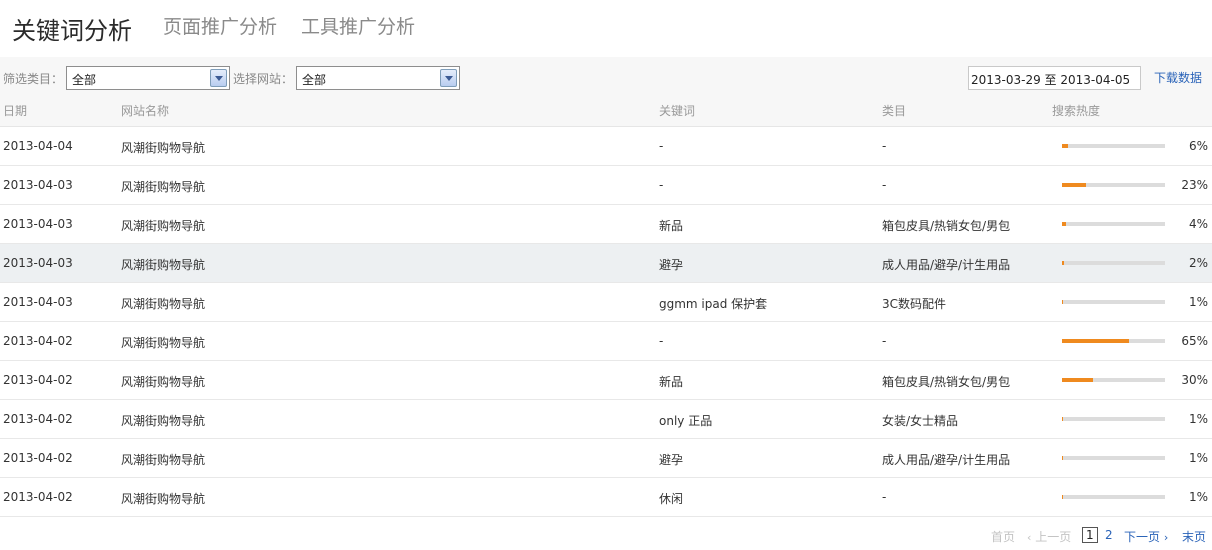  Describe the element at coordinates (84, 80) in the screenshot. I see `category-select-value: 全部` at that location.